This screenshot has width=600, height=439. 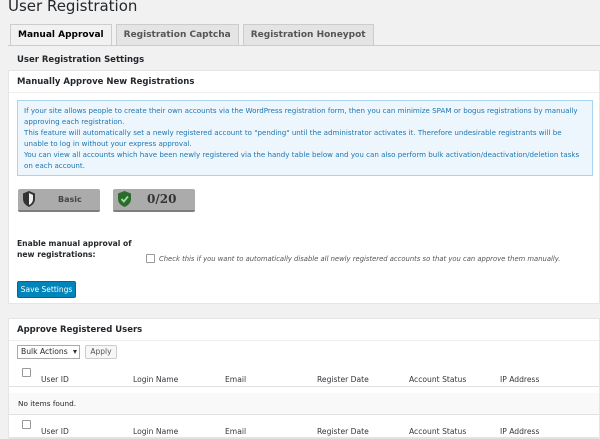 What do you see at coordinates (29, 199) in the screenshot?
I see `shield-icon` at bounding box center [29, 199].